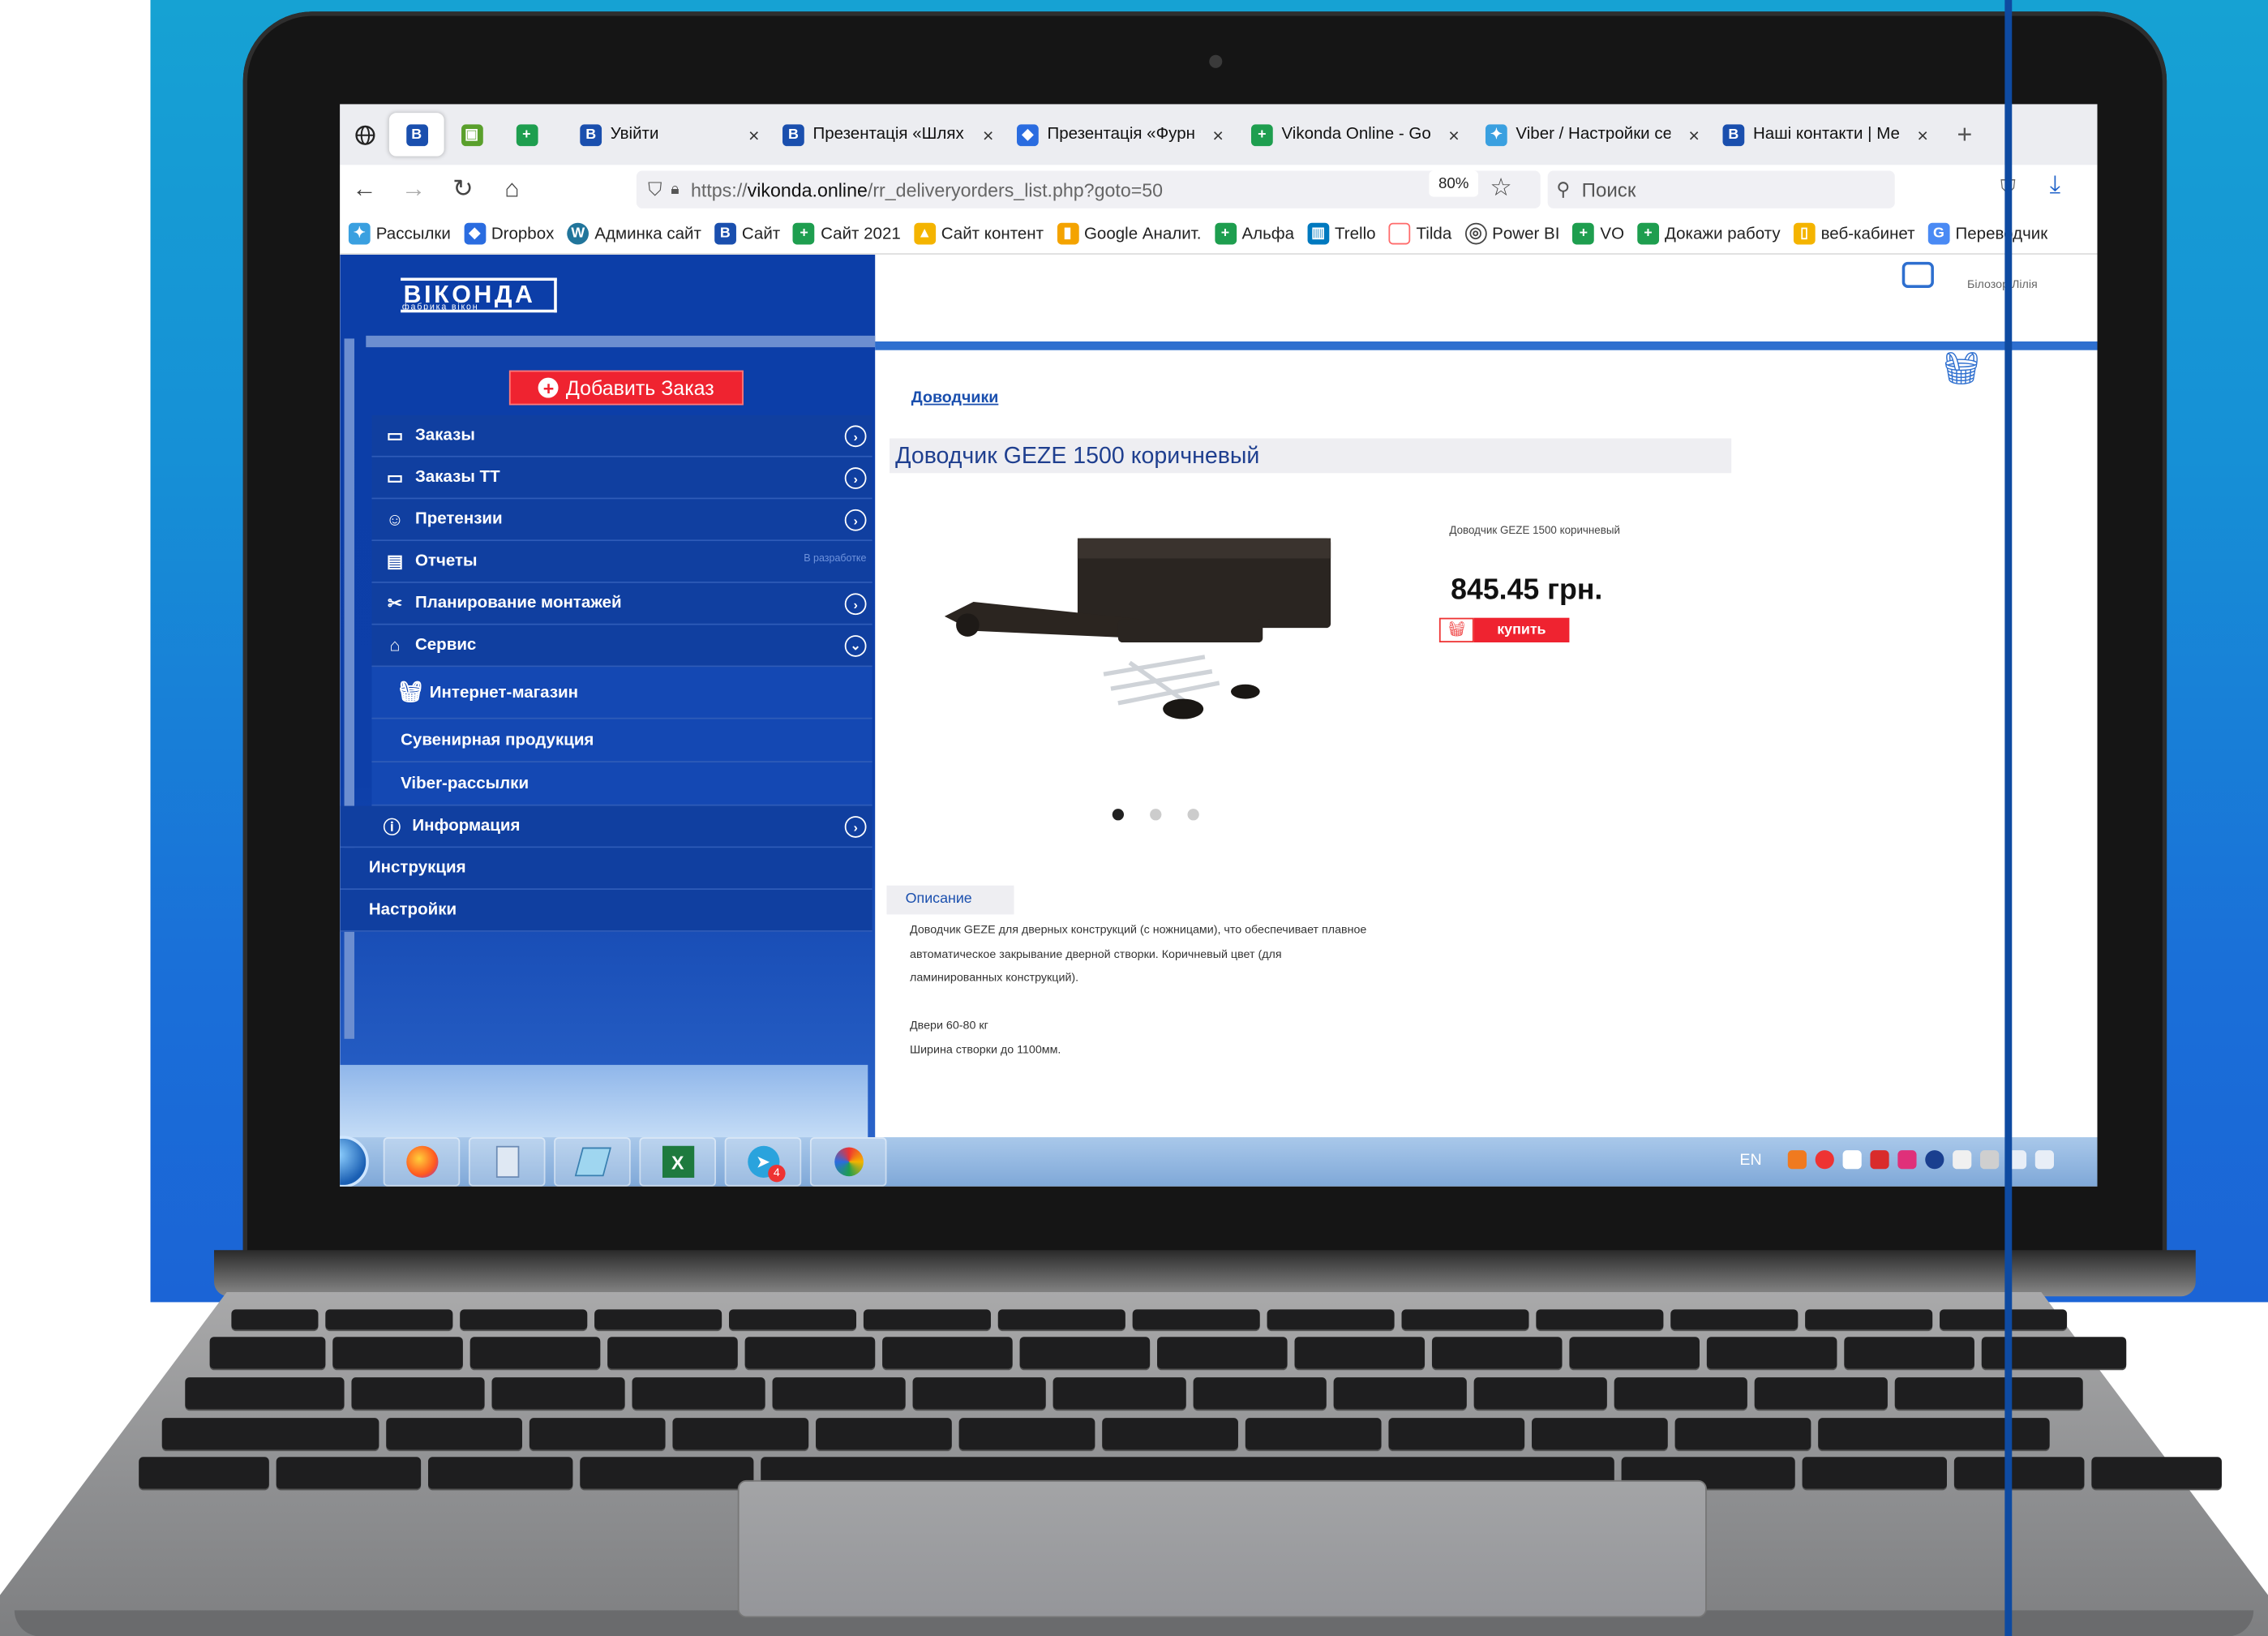  Describe the element at coordinates (1341, 233) in the screenshot. I see `bookmark-item: ▥ Trello` at that location.